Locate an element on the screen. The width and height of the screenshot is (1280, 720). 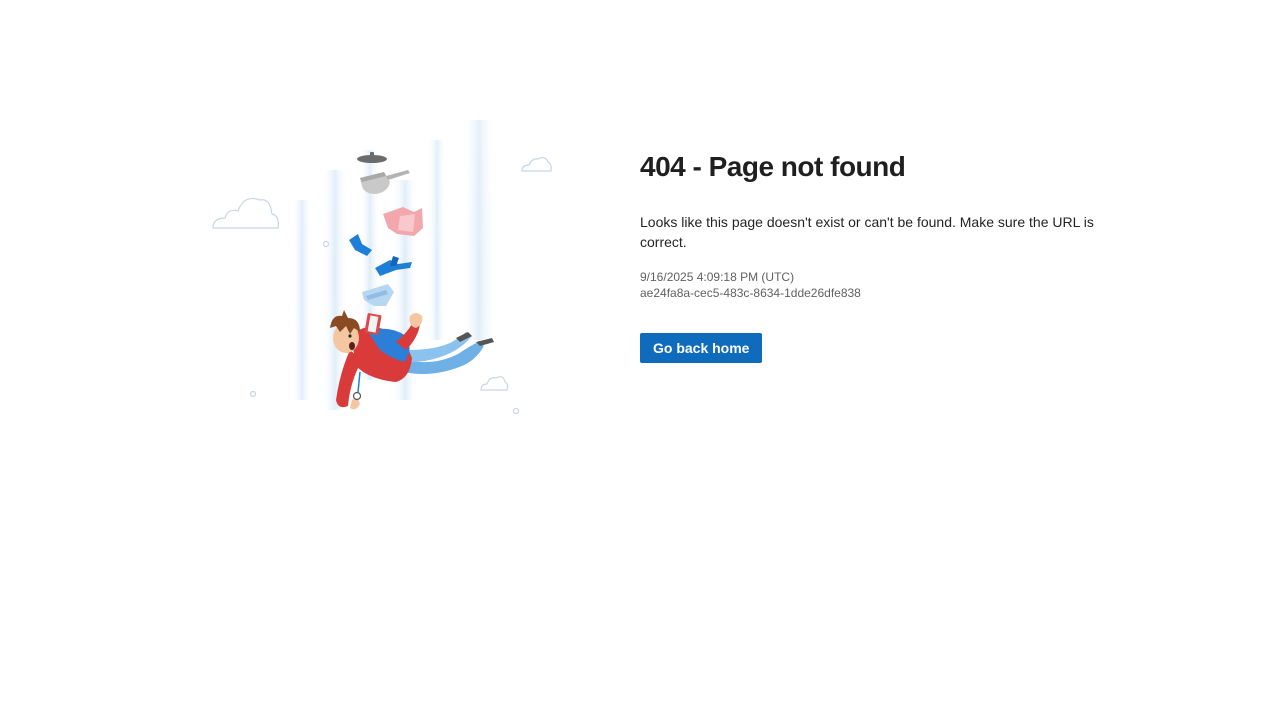
go-back-home-button: Go back home is located at coordinates (701, 348).